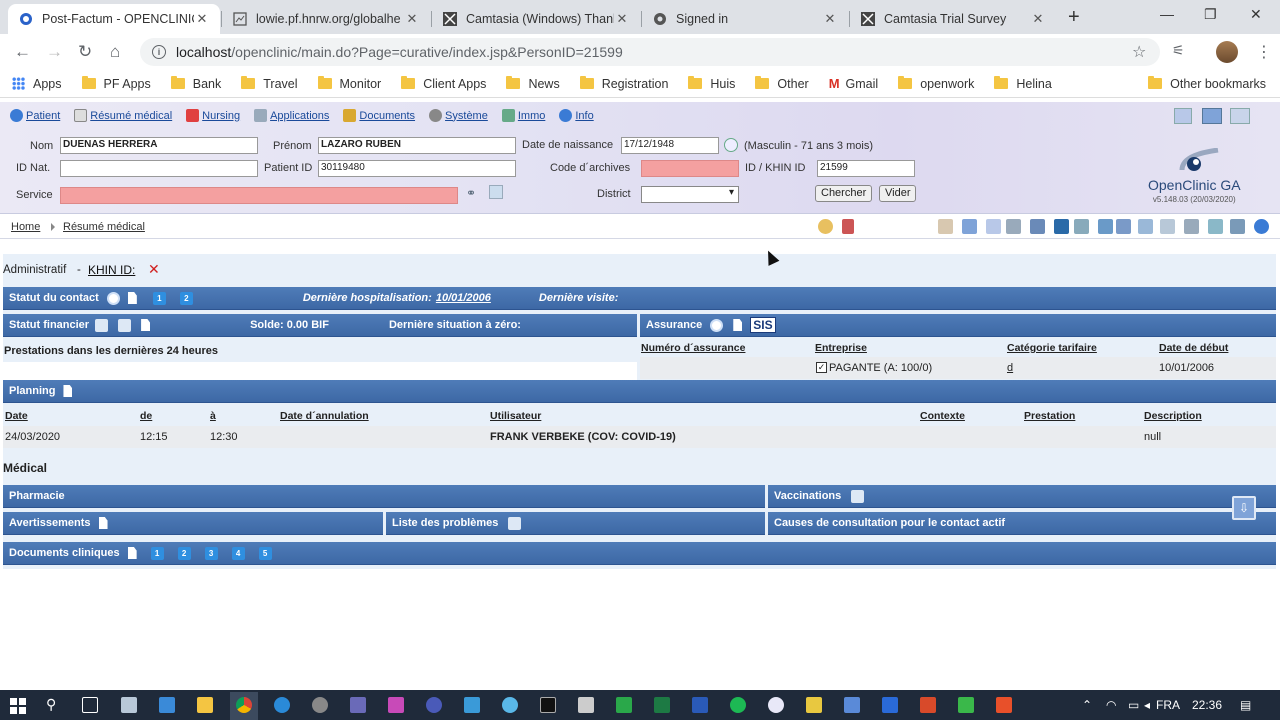 This screenshot has height=720, width=1280. Describe the element at coordinates (37, 84) in the screenshot. I see `bookmark-apps: Apps` at that location.